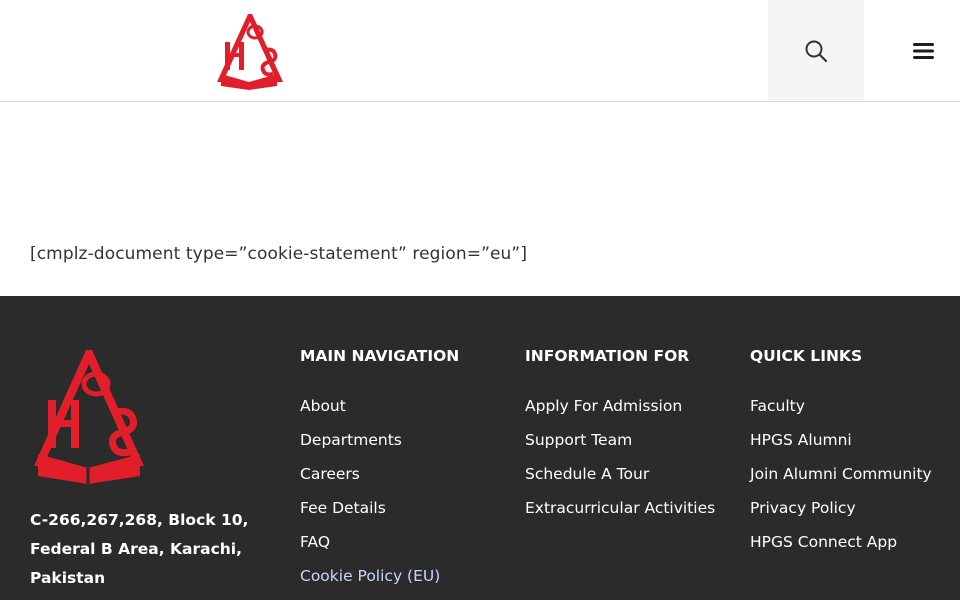 Image resolution: width=960 pixels, height=600 pixels. I want to click on footer-link-faculty: Faculty, so click(777, 406).